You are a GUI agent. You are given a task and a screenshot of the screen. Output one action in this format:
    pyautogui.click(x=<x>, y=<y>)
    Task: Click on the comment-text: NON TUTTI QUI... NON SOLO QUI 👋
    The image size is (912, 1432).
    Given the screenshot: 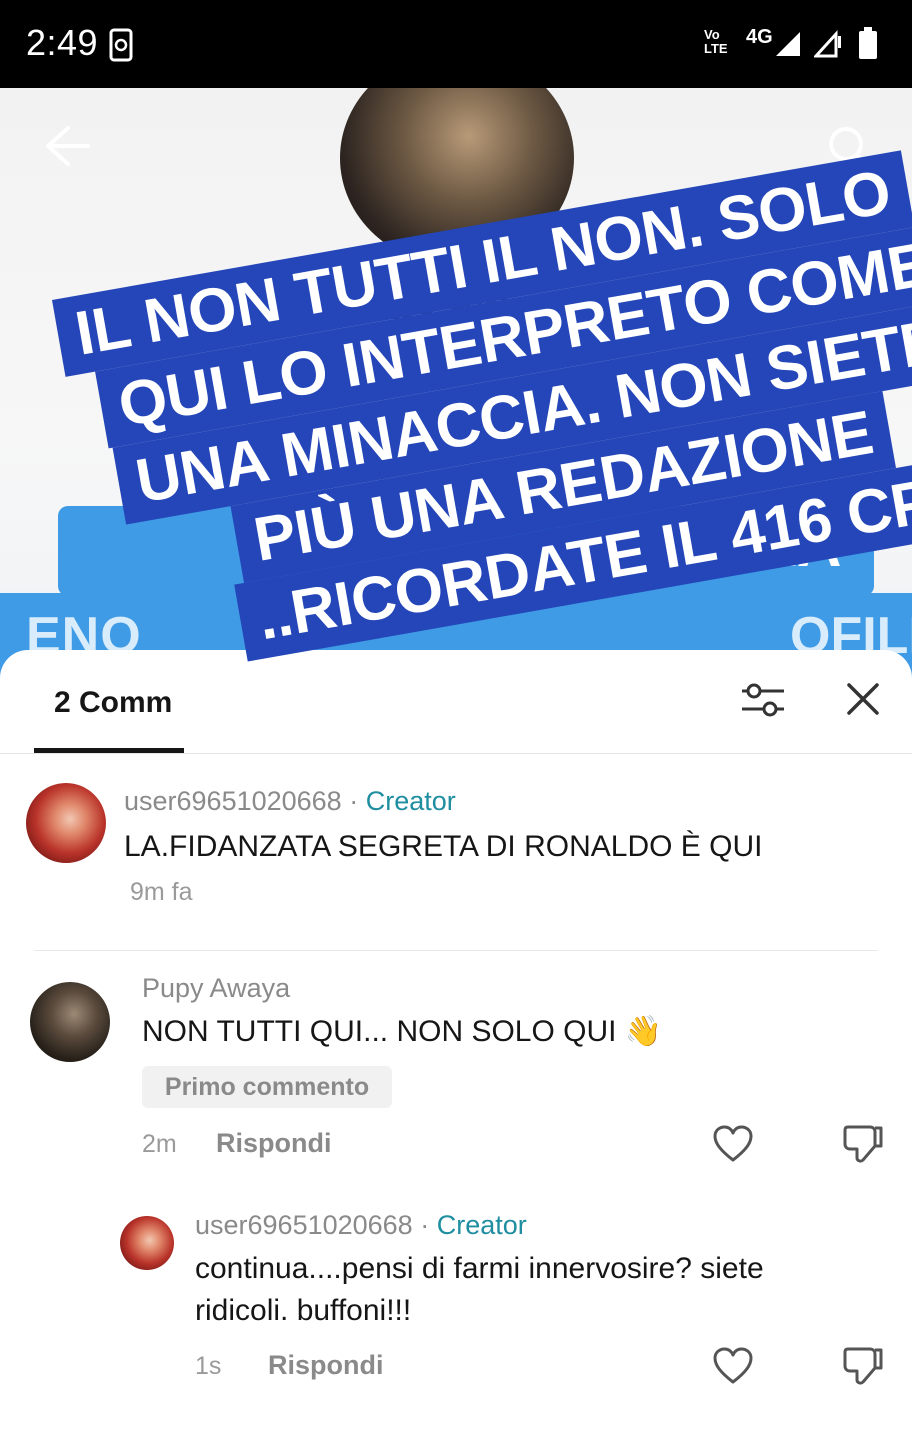 What is the action you would take?
    pyautogui.click(x=402, y=1031)
    